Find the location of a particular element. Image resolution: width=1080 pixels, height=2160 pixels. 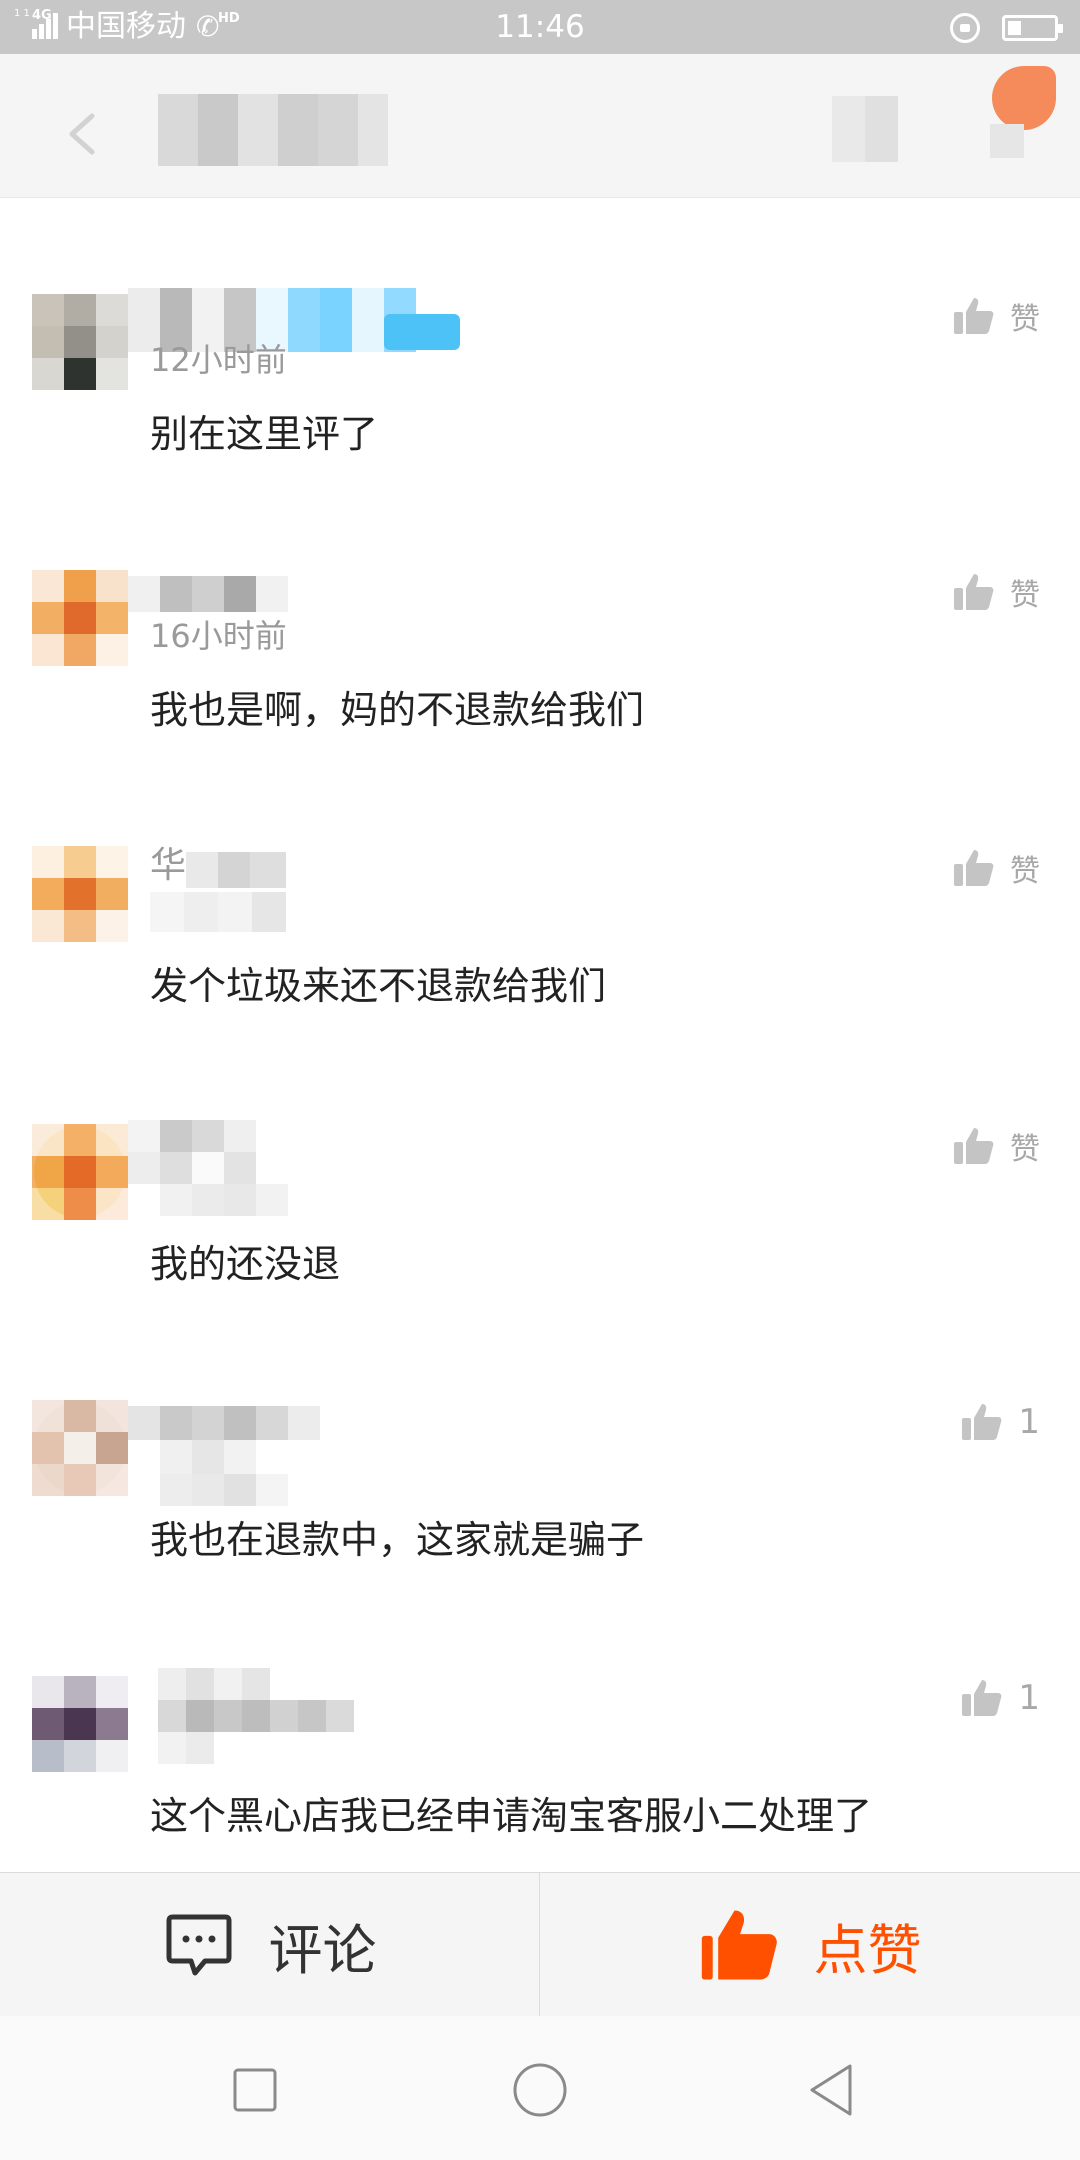

circle-icon is located at coordinates (540, 2090).